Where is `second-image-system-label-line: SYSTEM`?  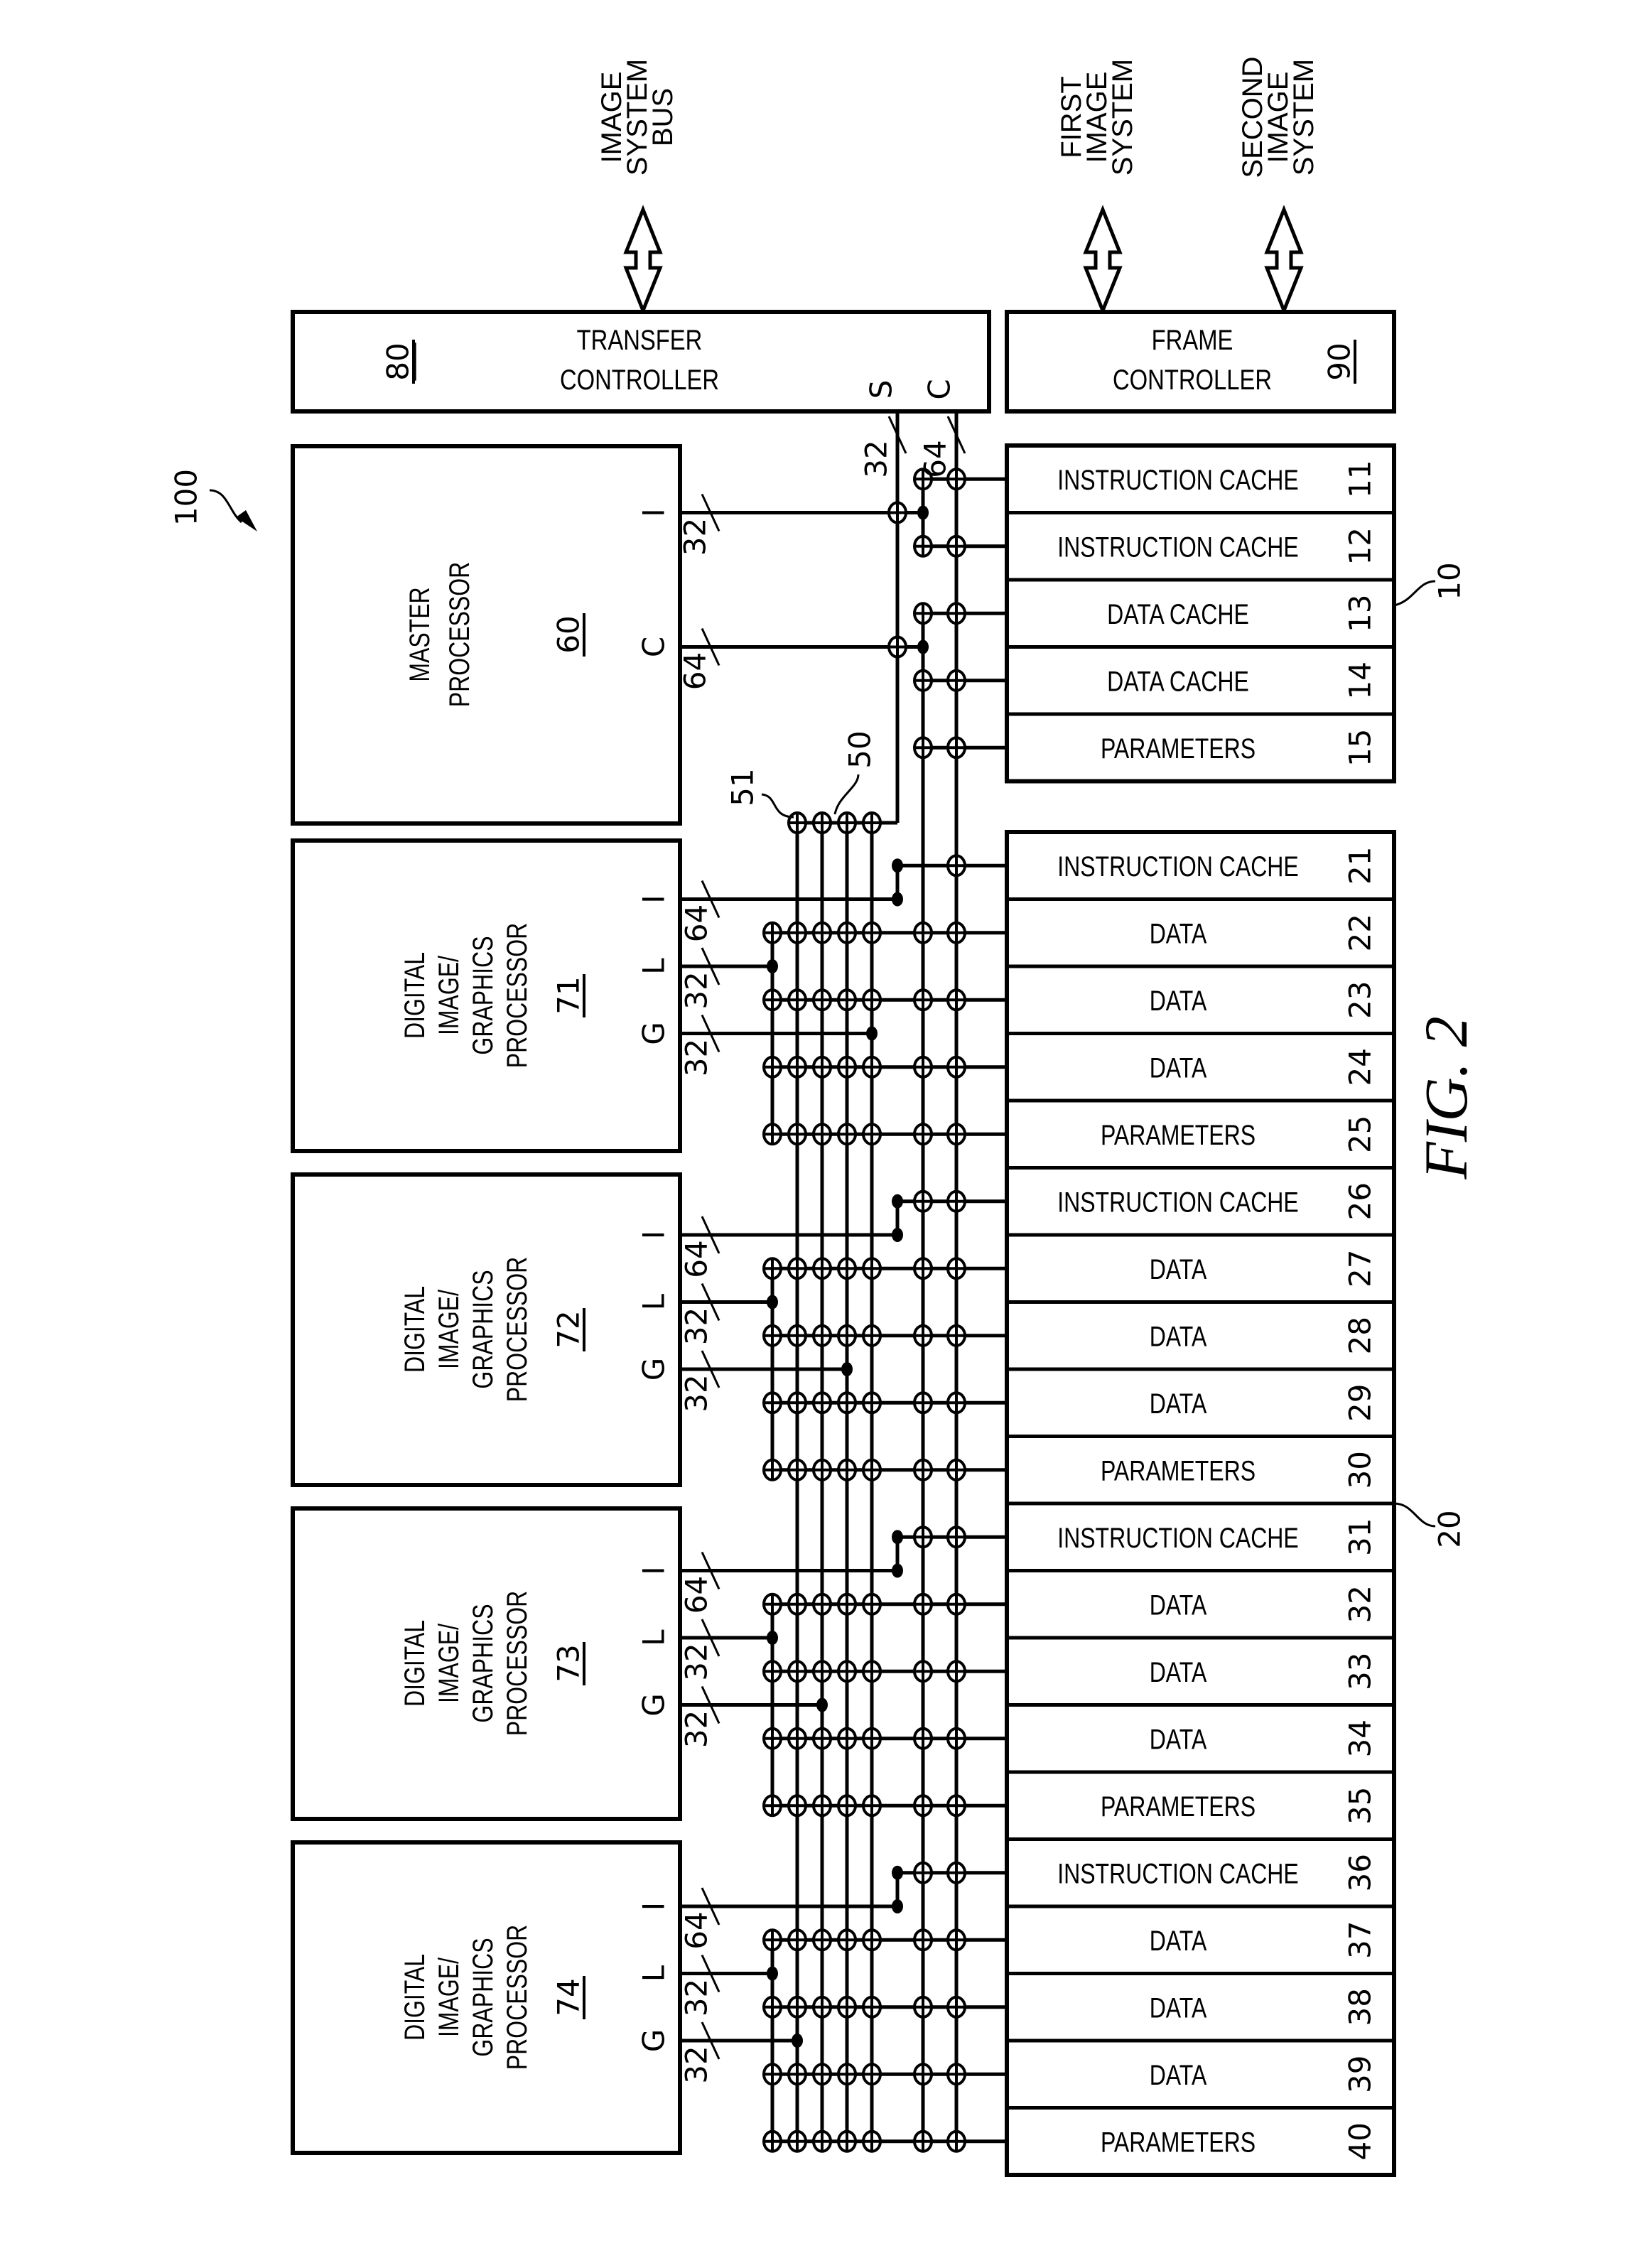
second-image-system-label-line: SYSTEM is located at coordinates (1303, 117).